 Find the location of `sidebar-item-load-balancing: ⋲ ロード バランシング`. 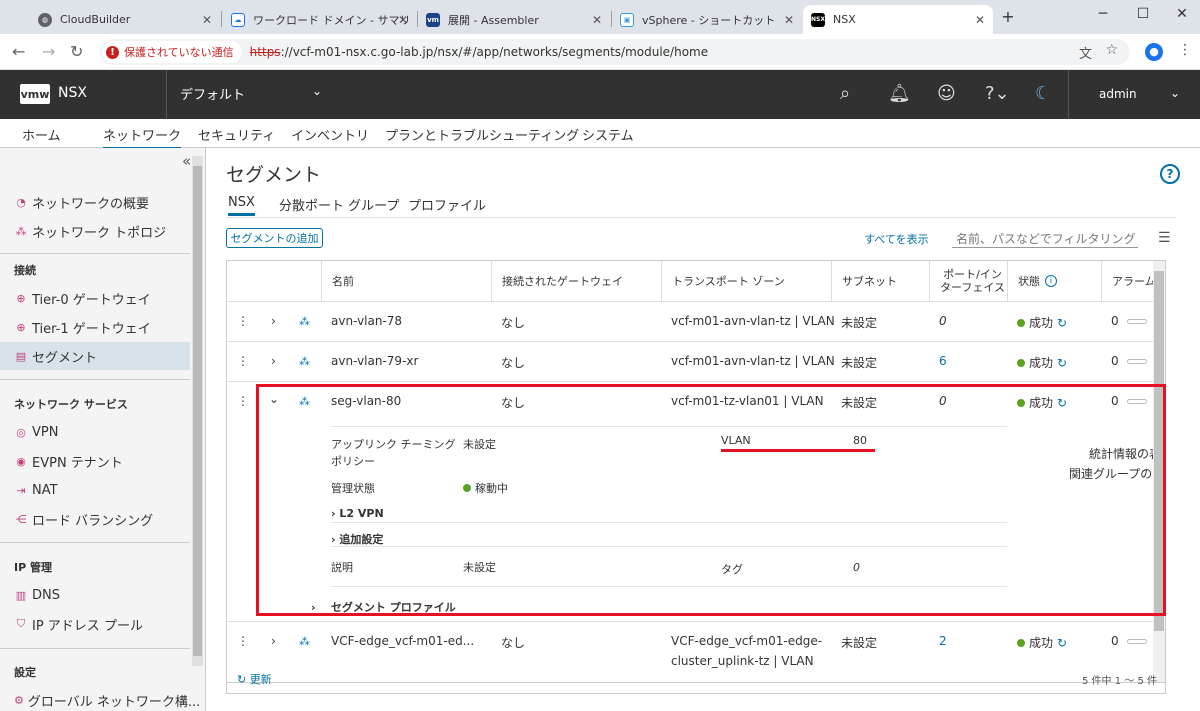

sidebar-item-load-balancing: ⋲ ロード バランシング is located at coordinates (95, 519).